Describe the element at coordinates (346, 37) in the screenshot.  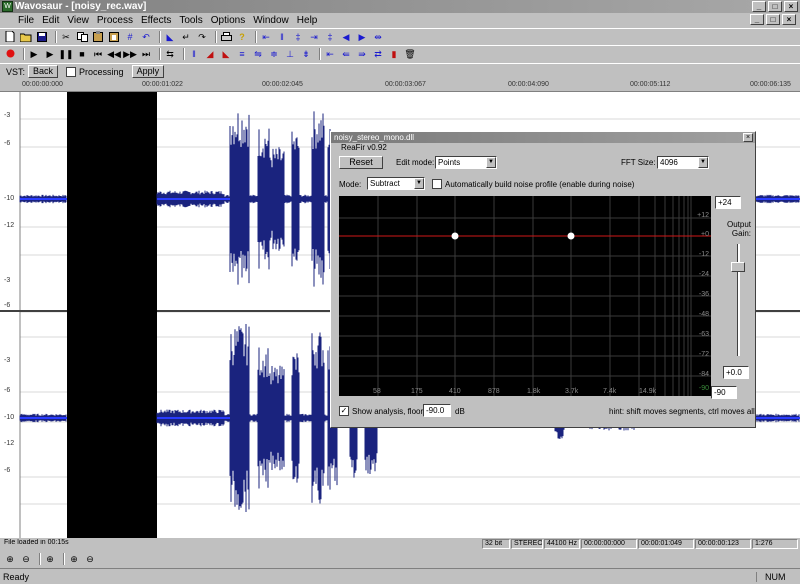
I see `cue-left-icon: ◀` at that location.